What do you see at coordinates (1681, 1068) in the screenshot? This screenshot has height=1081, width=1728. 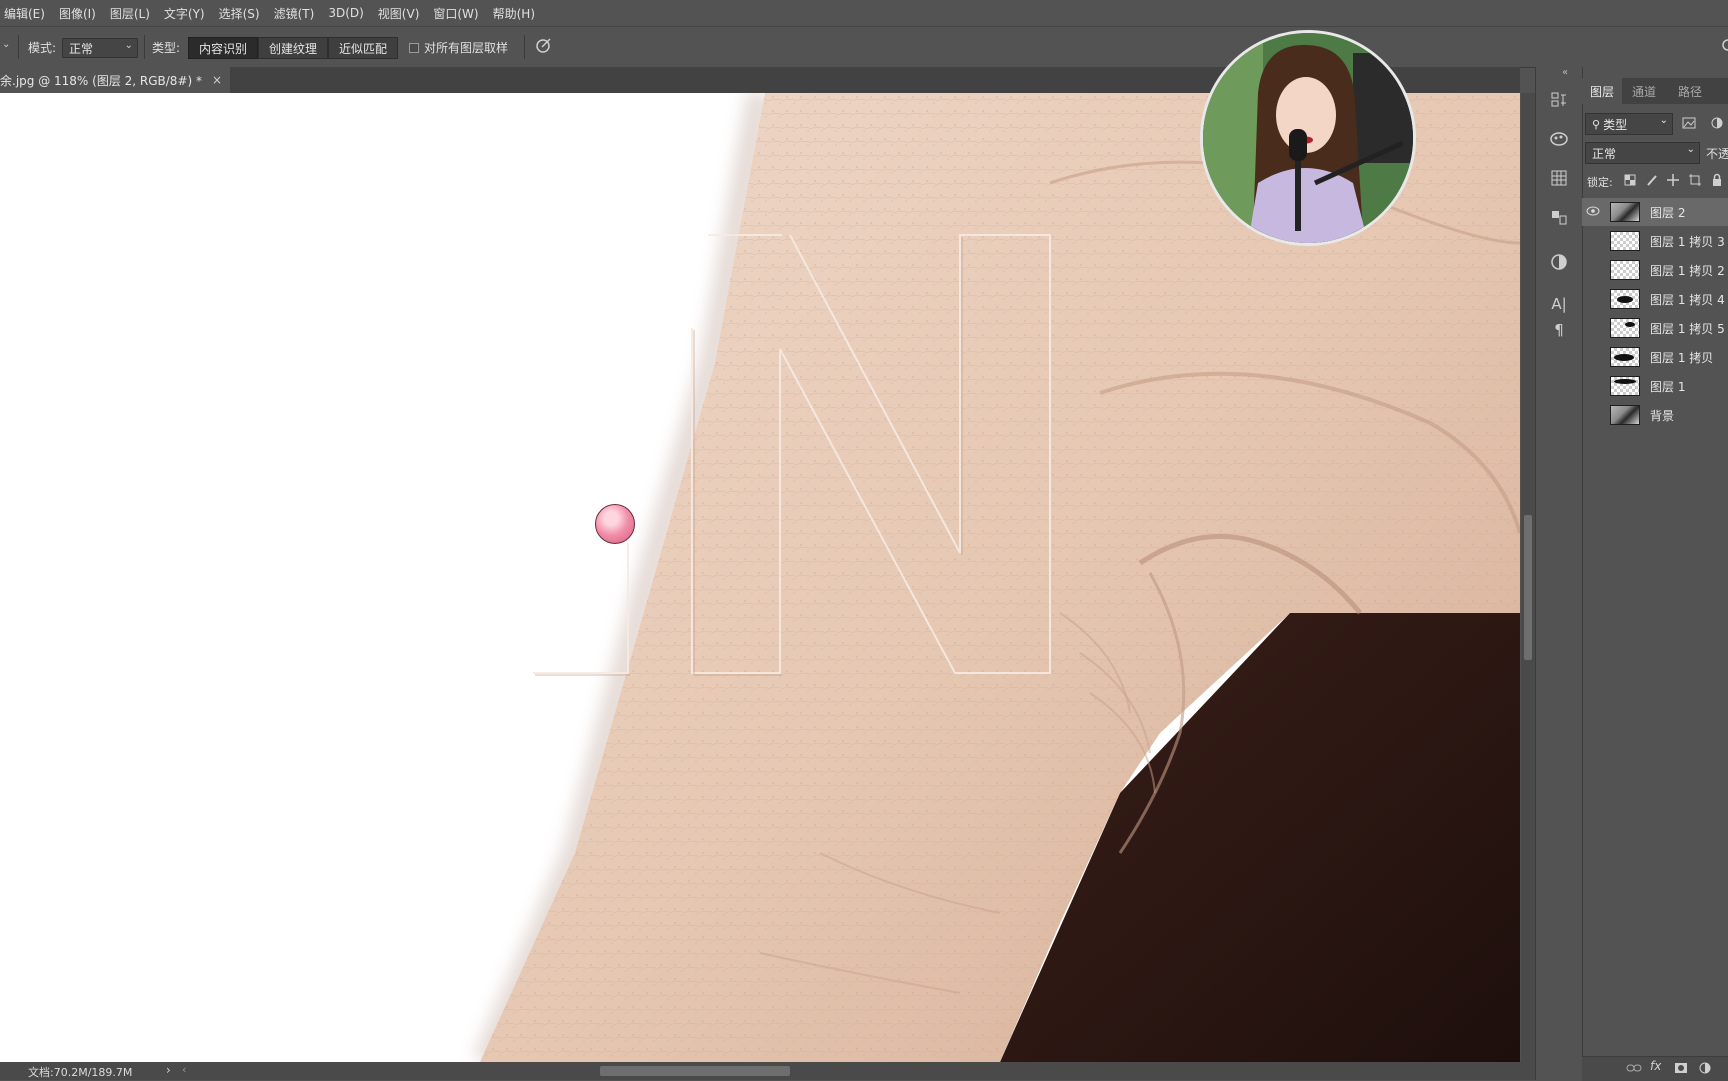 I see `mask-icon` at bounding box center [1681, 1068].